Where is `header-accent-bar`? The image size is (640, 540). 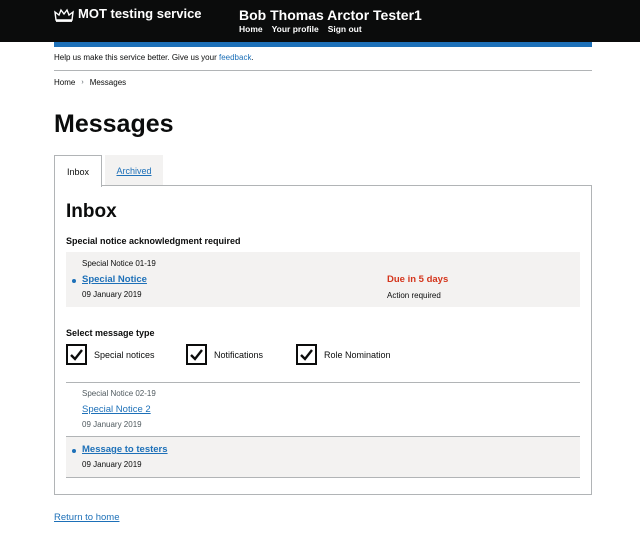
header-accent-bar is located at coordinates (323, 44).